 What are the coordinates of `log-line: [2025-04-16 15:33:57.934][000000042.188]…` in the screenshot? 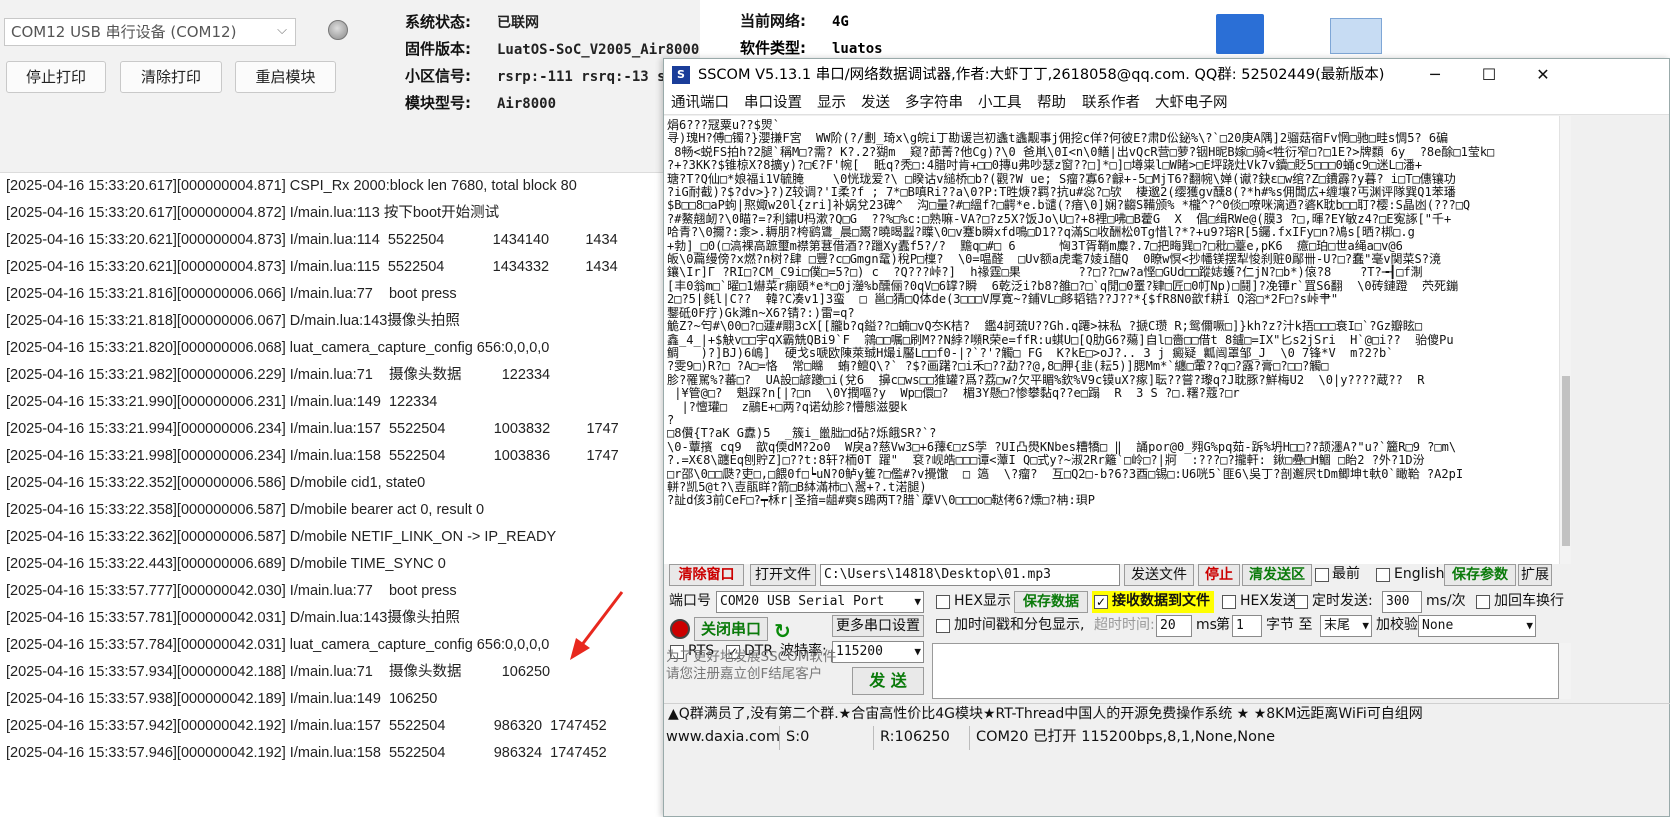 It's located at (278, 672).